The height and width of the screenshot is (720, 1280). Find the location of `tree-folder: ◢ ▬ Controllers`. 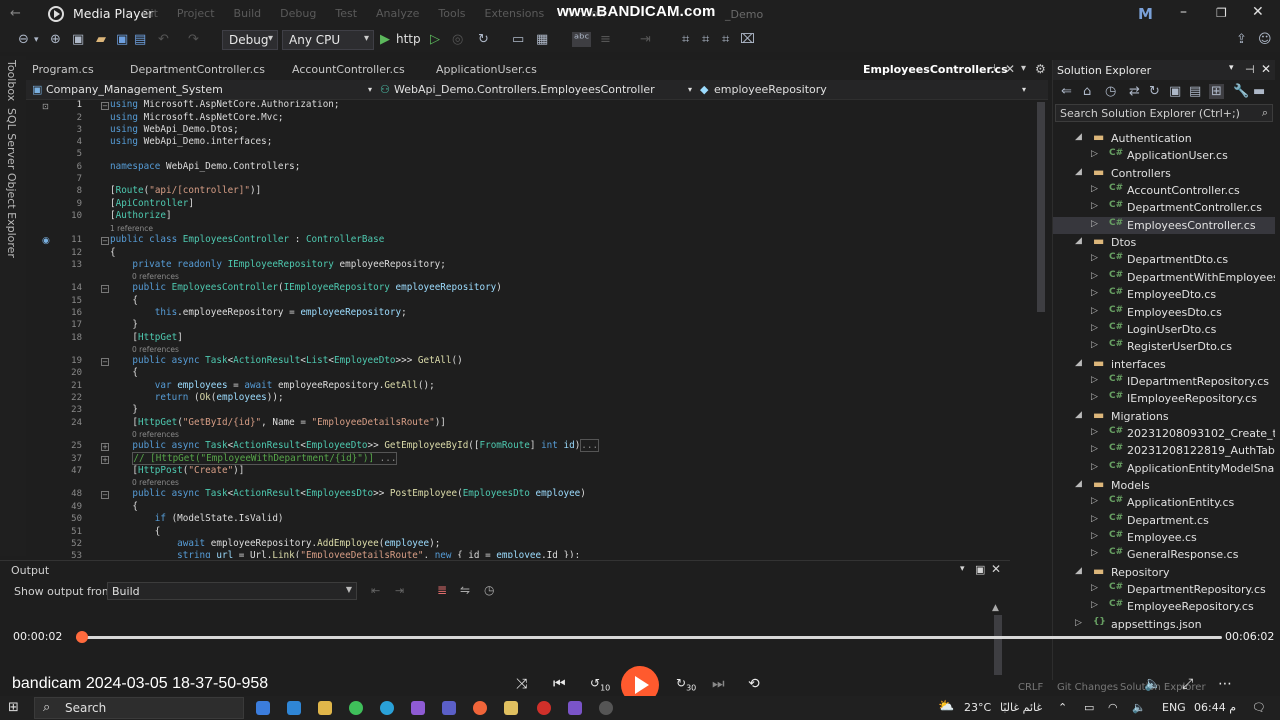

tree-folder: ◢ ▬ Controllers is located at coordinates (1164, 173).